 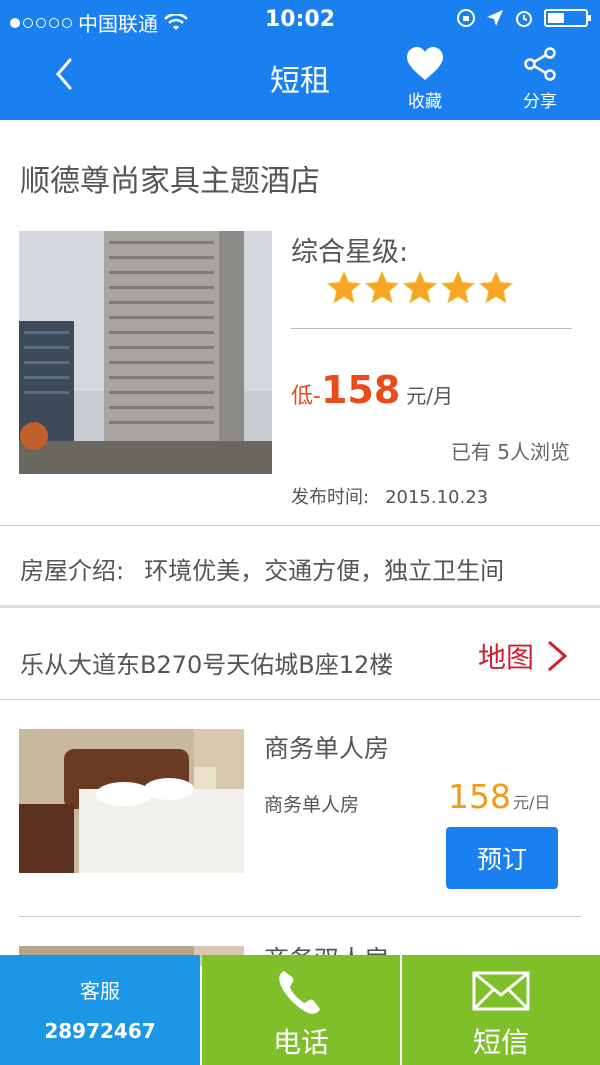 What do you see at coordinates (327, 748) in the screenshot?
I see `room-name: 商务单人房` at bounding box center [327, 748].